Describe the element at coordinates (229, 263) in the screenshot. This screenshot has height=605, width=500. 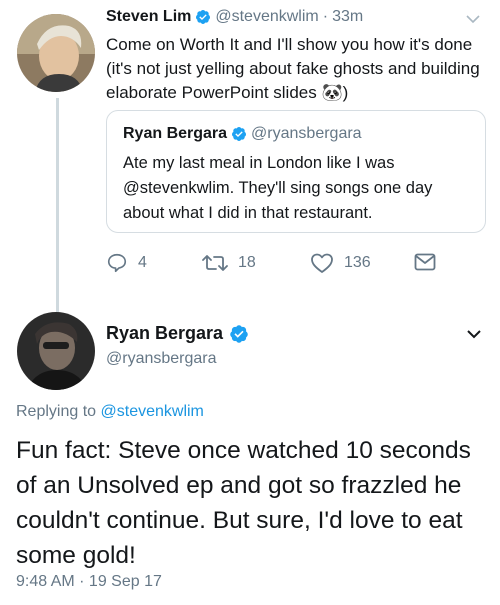
I see `retweet-action: 18` at that location.